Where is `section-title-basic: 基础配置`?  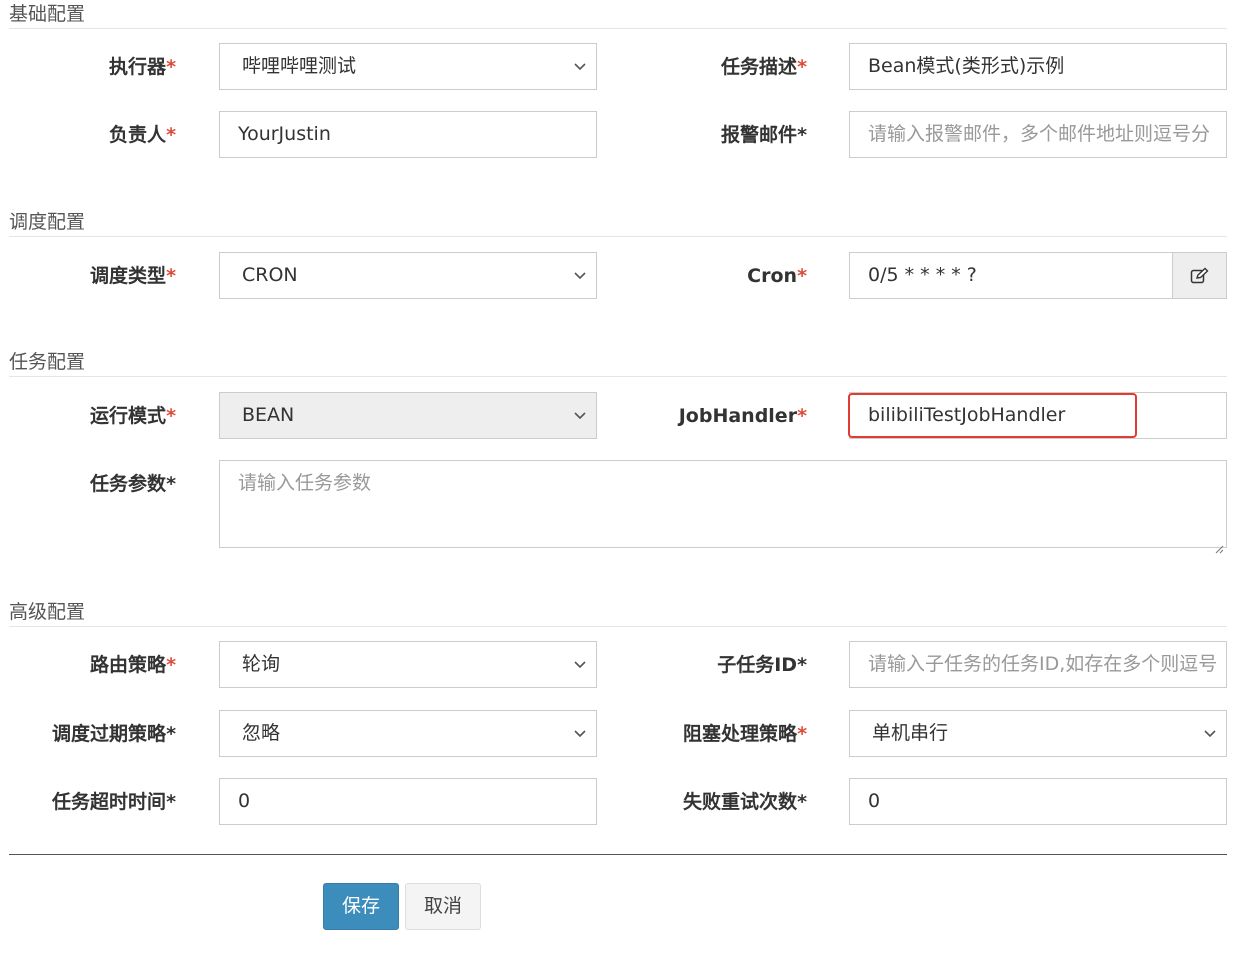 section-title-basic: 基础配置 is located at coordinates (47, 14).